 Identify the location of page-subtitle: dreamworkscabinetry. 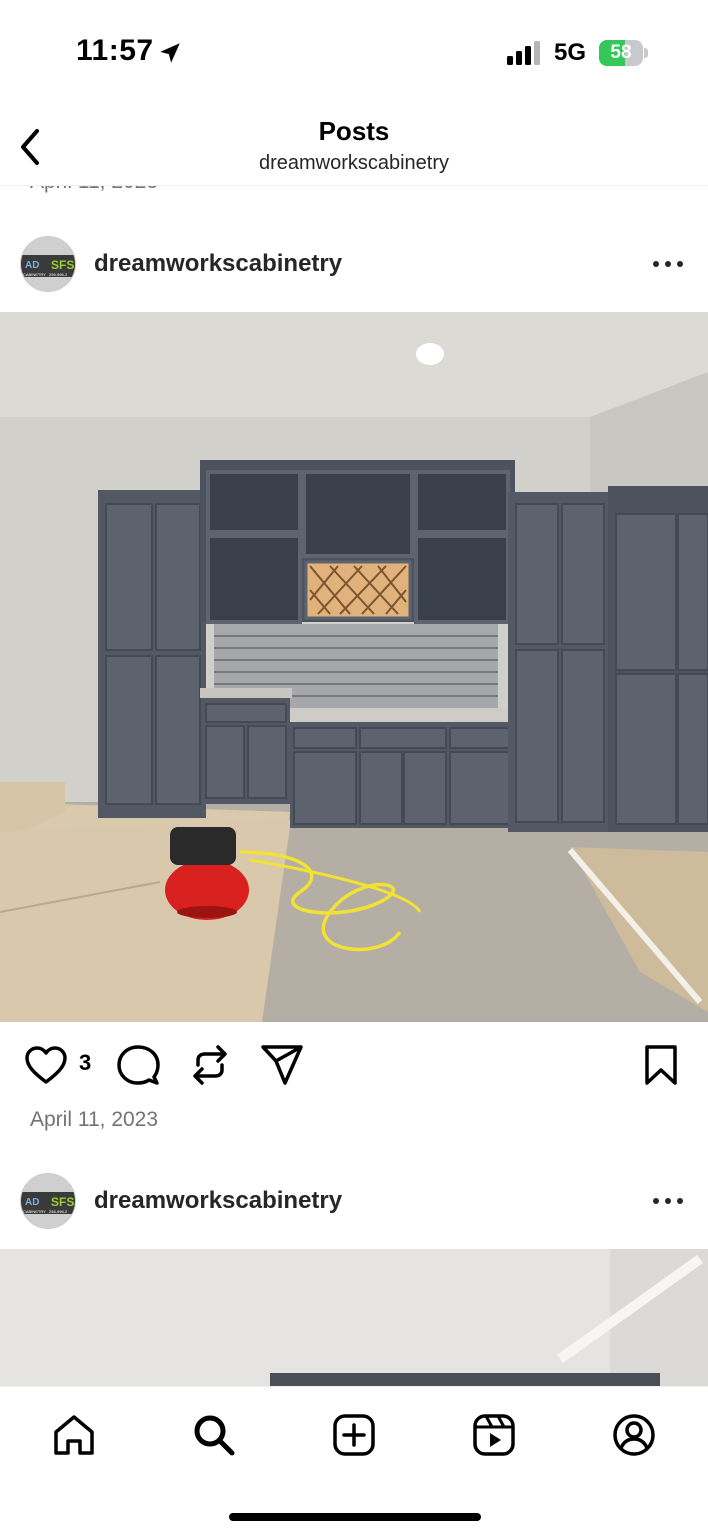
(354, 163).